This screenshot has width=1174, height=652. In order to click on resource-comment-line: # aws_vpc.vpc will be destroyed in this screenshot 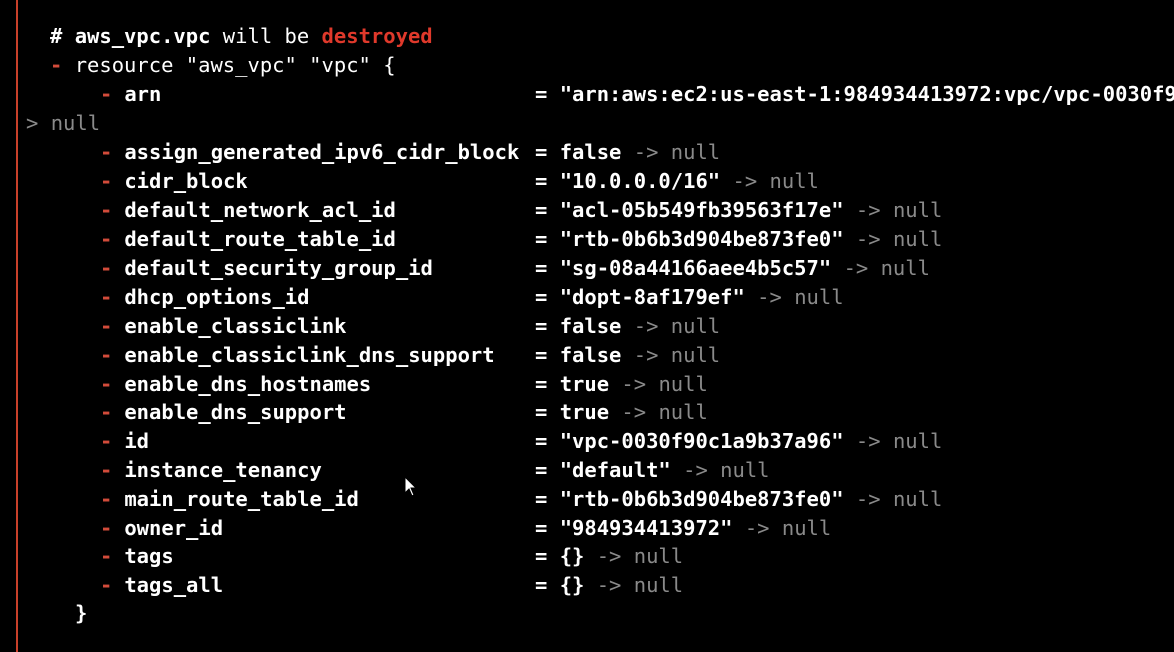, I will do `click(241, 36)`.